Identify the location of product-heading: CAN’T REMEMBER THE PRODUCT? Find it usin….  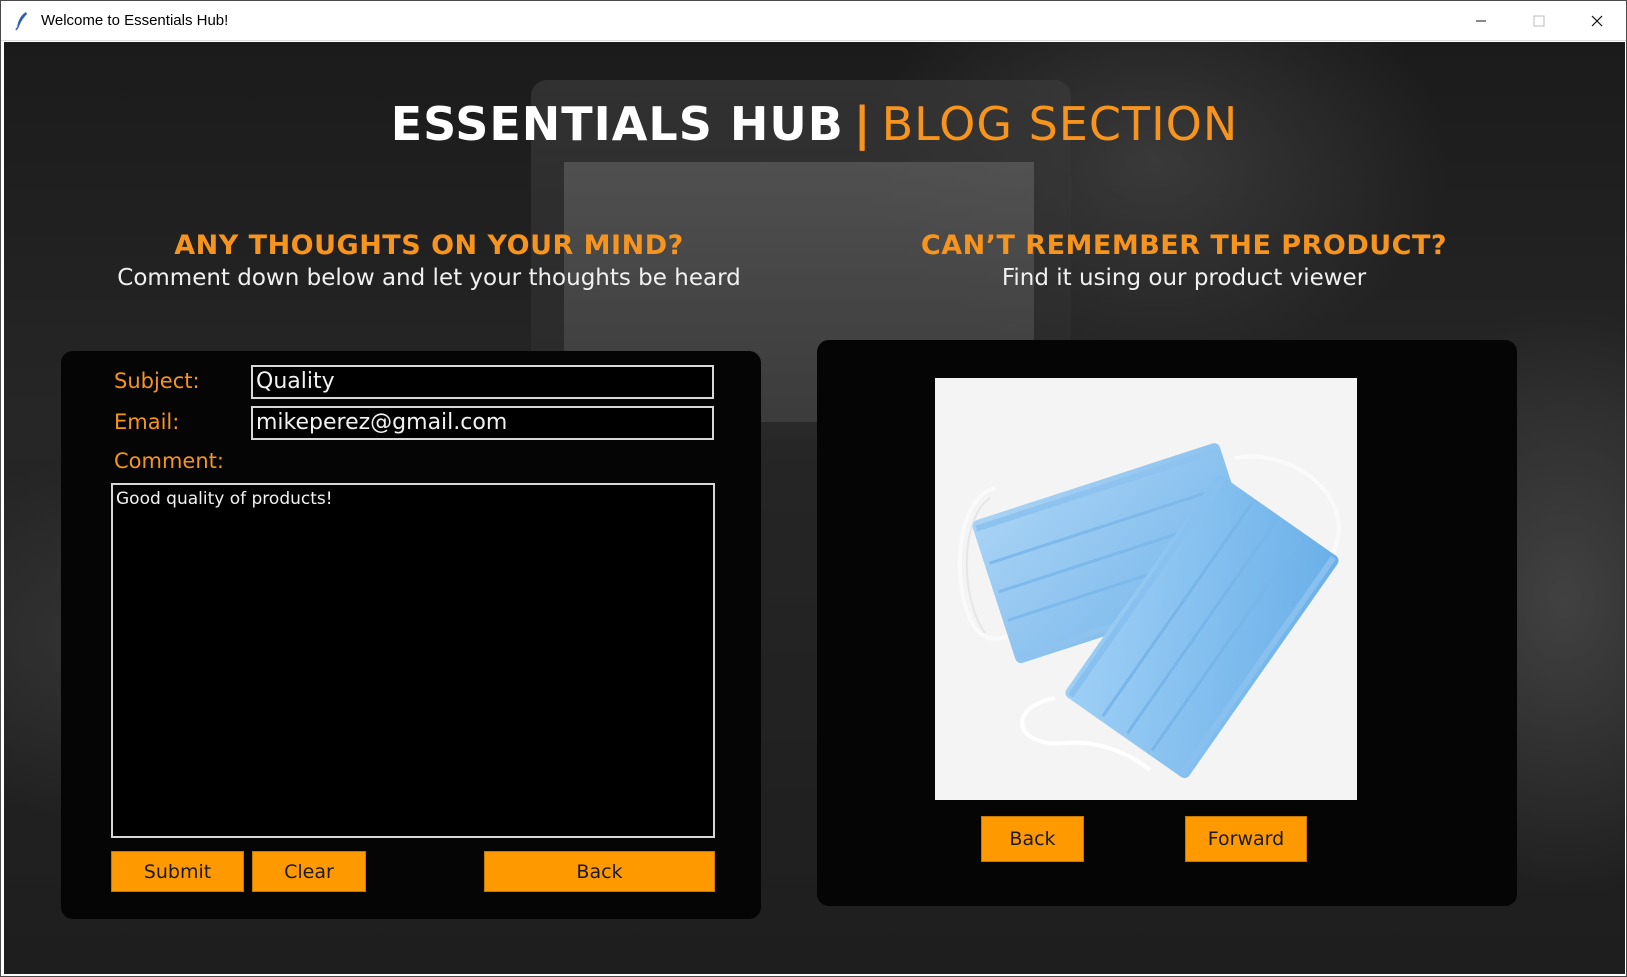
(1184, 262).